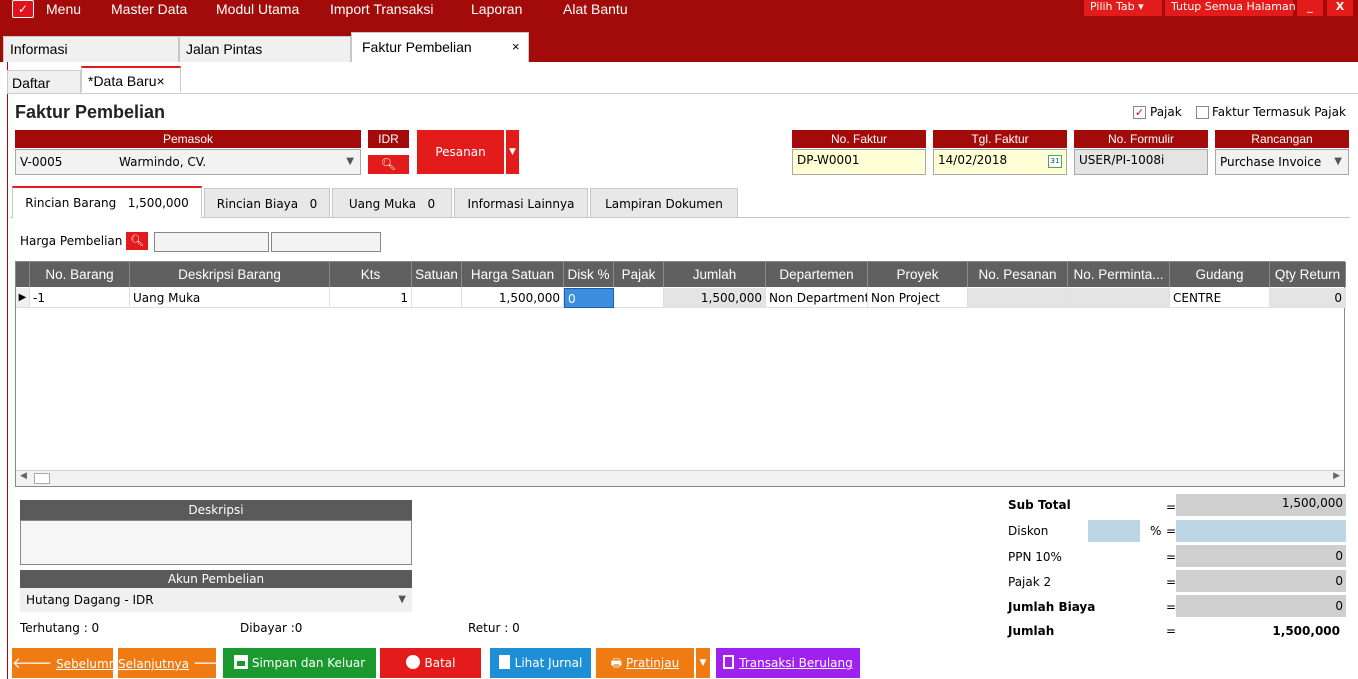  I want to click on tgl-faktur-header: Tgl. Faktur, so click(1000, 139).